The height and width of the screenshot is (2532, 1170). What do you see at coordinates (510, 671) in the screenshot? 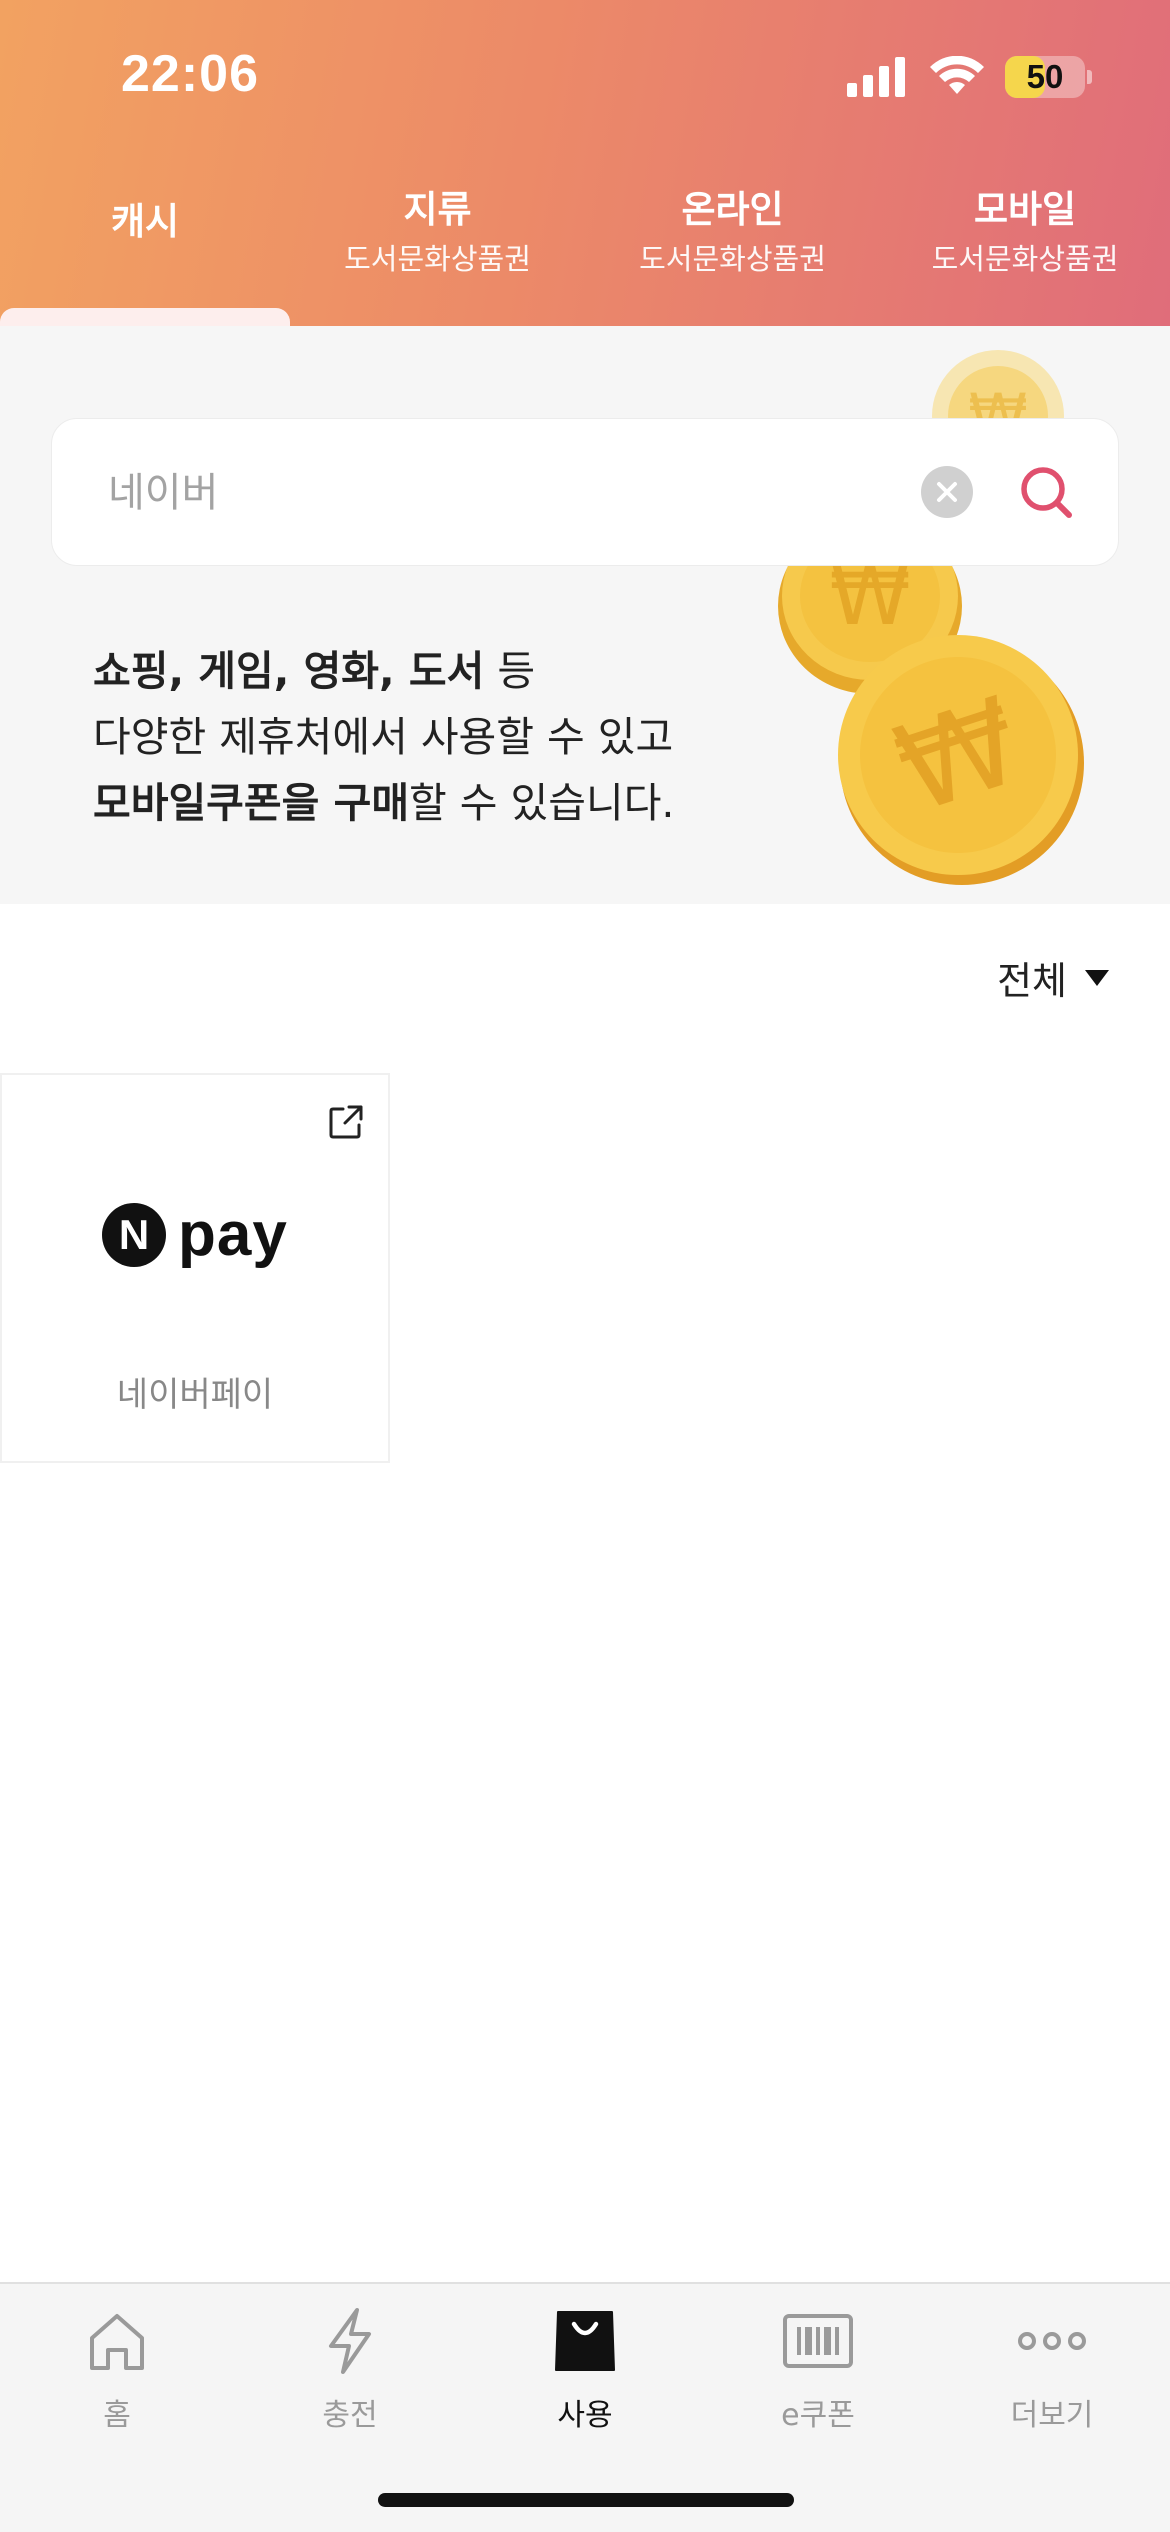
I see `banner-line1-rest: 등` at bounding box center [510, 671].